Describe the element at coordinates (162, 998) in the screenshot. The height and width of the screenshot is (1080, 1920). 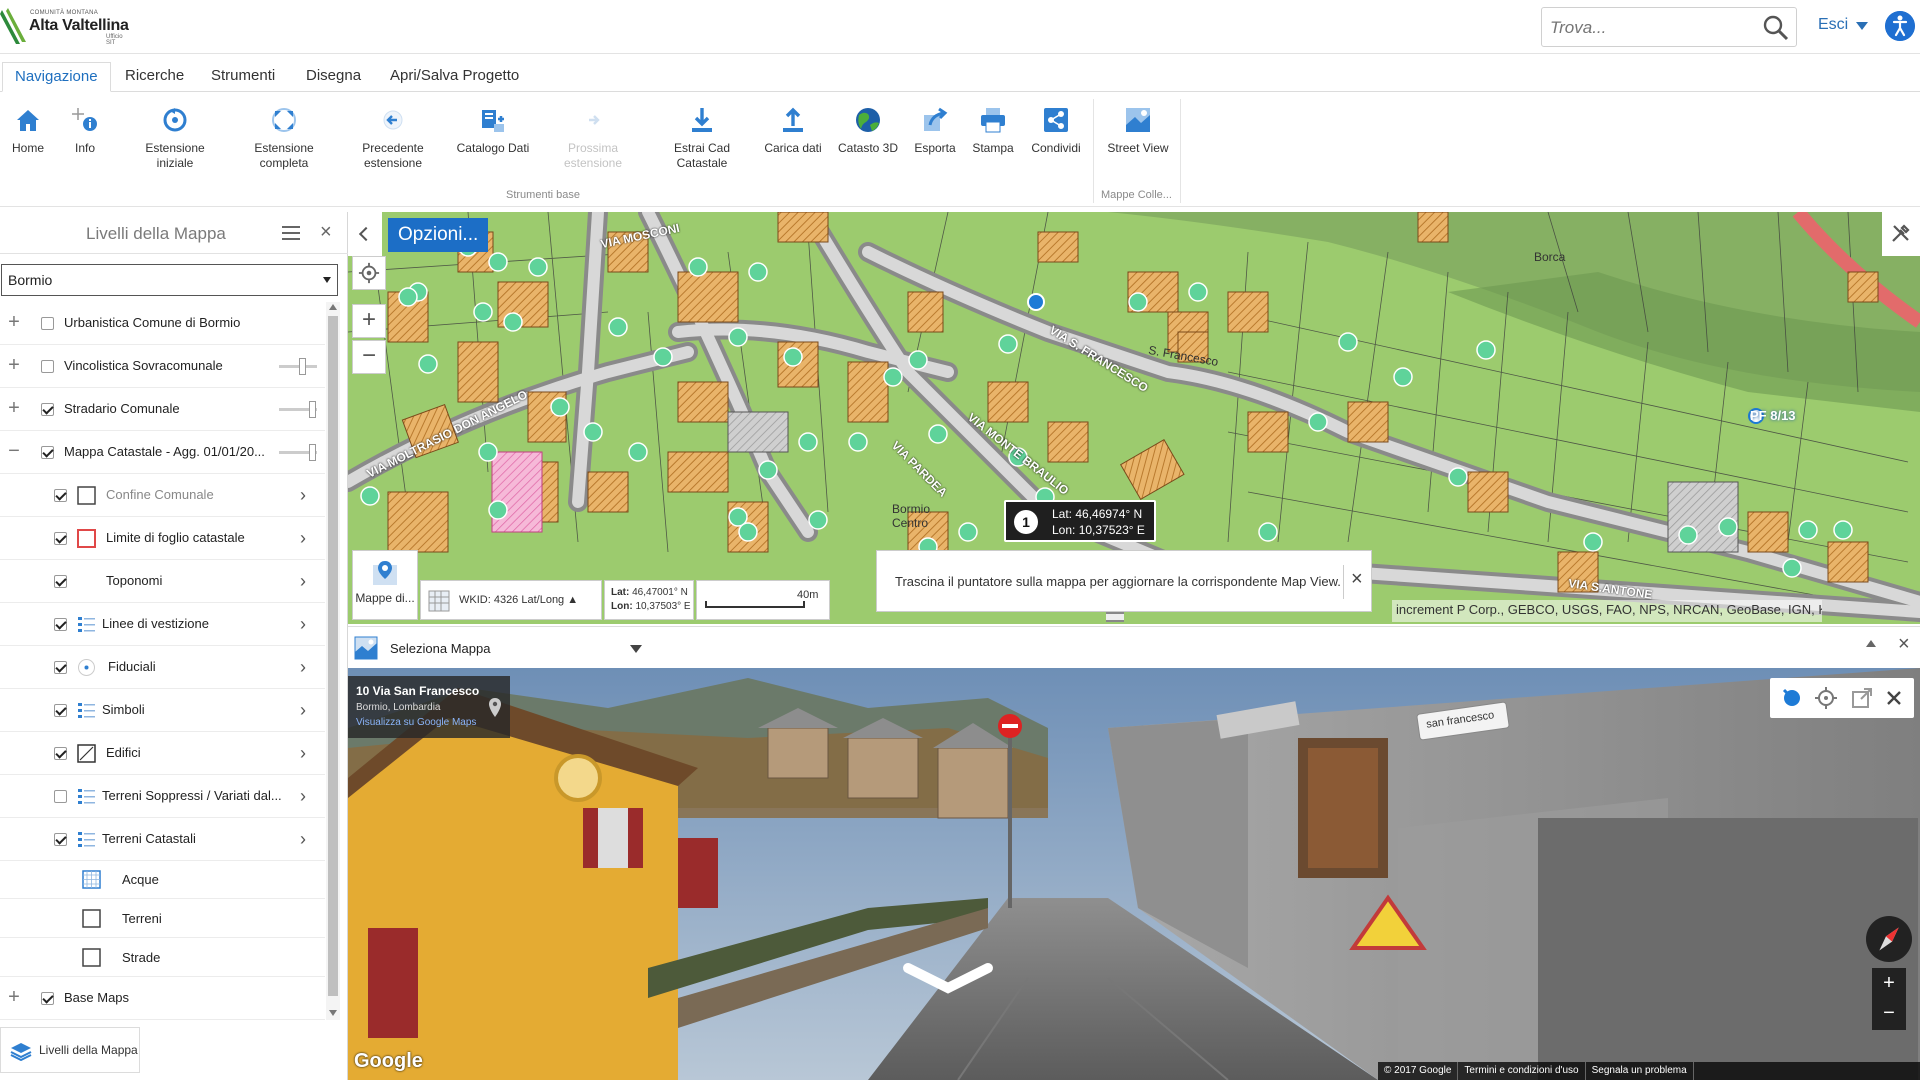
I see `layer-row: + Base Maps` at that location.